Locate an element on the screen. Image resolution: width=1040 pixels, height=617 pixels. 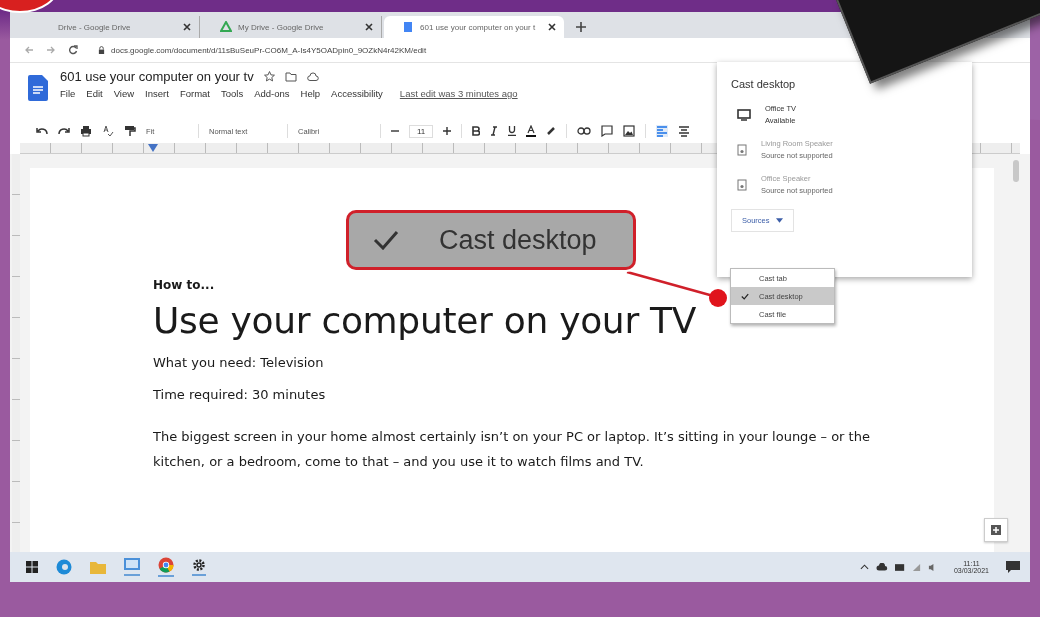
gear-icon is located at coordinates (199, 567).